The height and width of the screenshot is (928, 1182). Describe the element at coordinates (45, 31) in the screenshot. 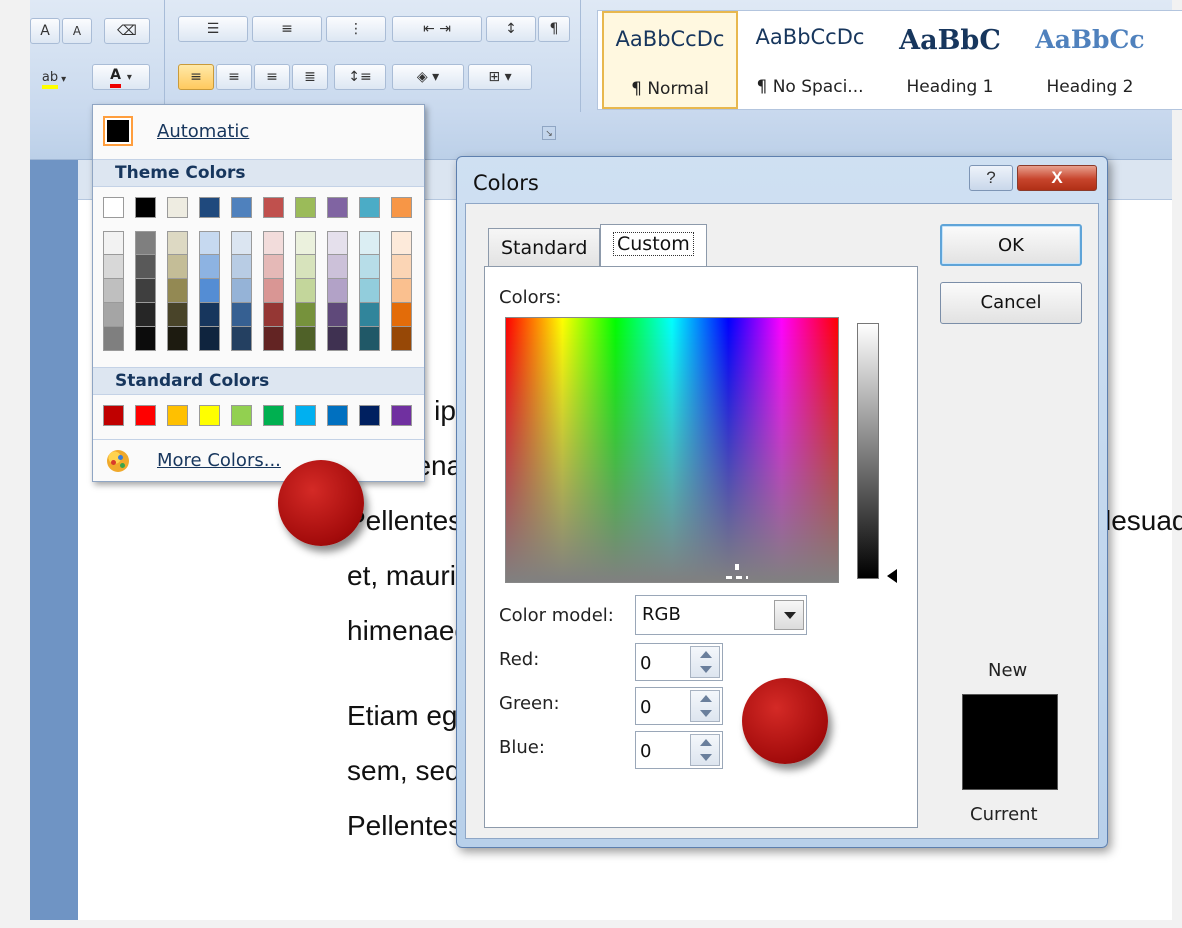

I see `grow-font-button: A` at that location.